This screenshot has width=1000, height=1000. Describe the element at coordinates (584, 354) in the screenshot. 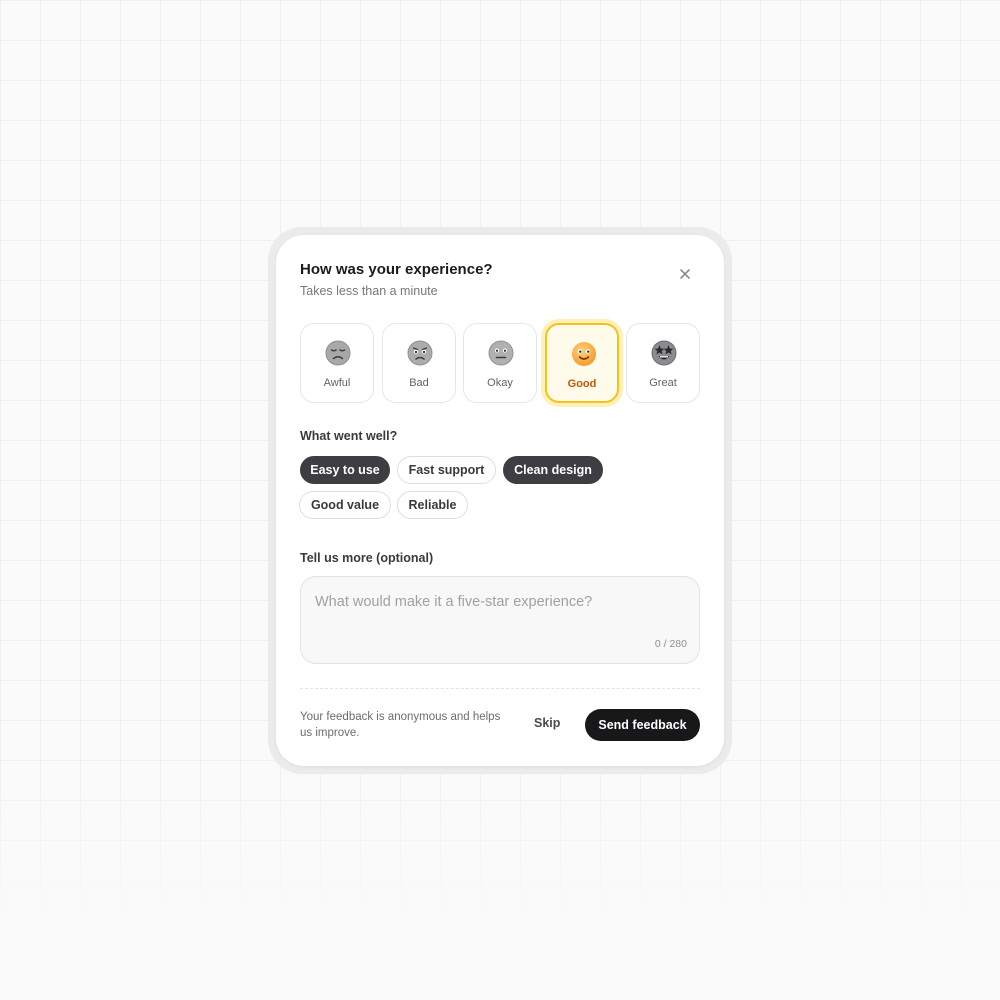

I see `good-face-icon` at that location.